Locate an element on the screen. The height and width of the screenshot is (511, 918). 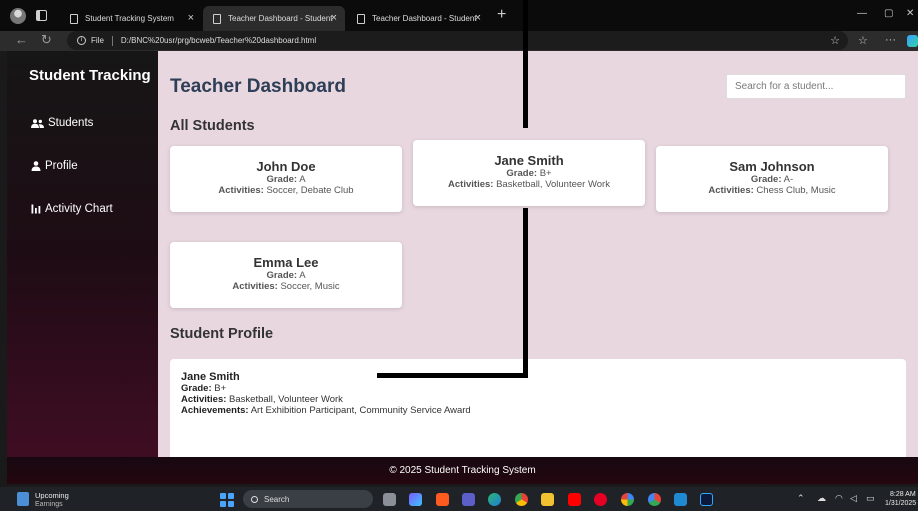
sidebar-item-activity-chart: Activity Chart is located at coordinates (72, 209).